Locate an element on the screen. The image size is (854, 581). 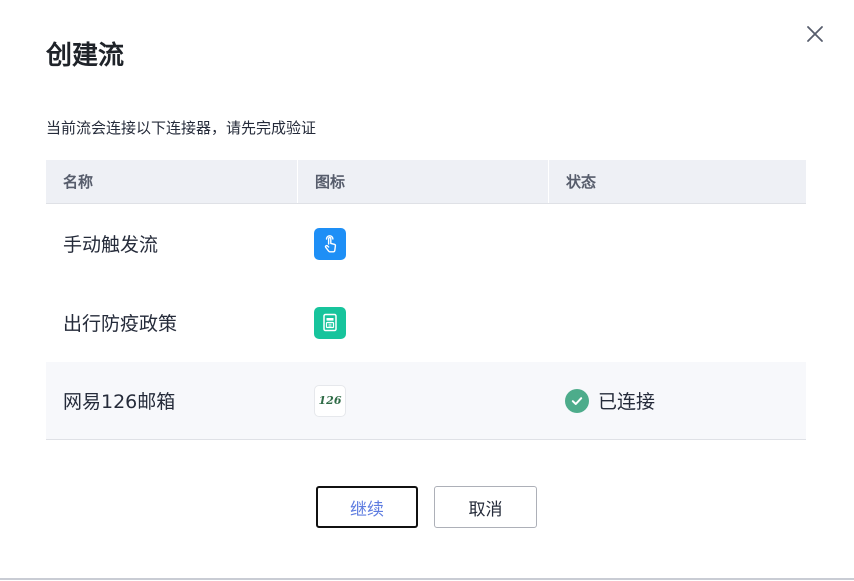
dialog-title: 创建流 is located at coordinates (85, 56).